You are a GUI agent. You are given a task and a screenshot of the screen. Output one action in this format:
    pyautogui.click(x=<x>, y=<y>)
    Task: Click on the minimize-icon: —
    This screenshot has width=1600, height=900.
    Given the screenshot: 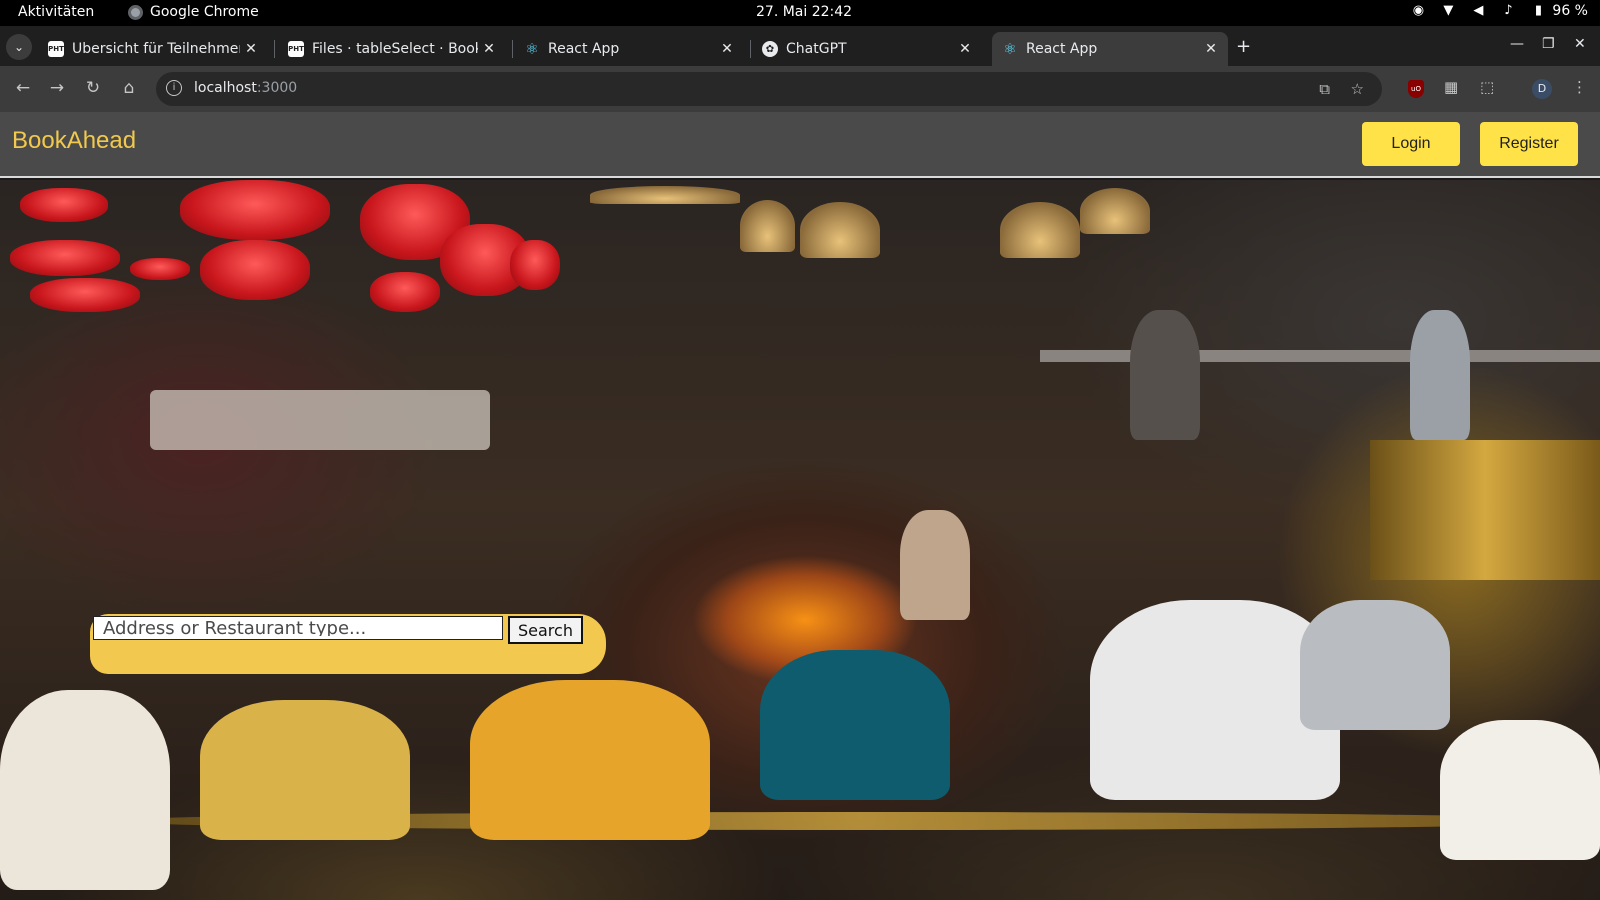 What is the action you would take?
    pyautogui.click(x=1517, y=44)
    